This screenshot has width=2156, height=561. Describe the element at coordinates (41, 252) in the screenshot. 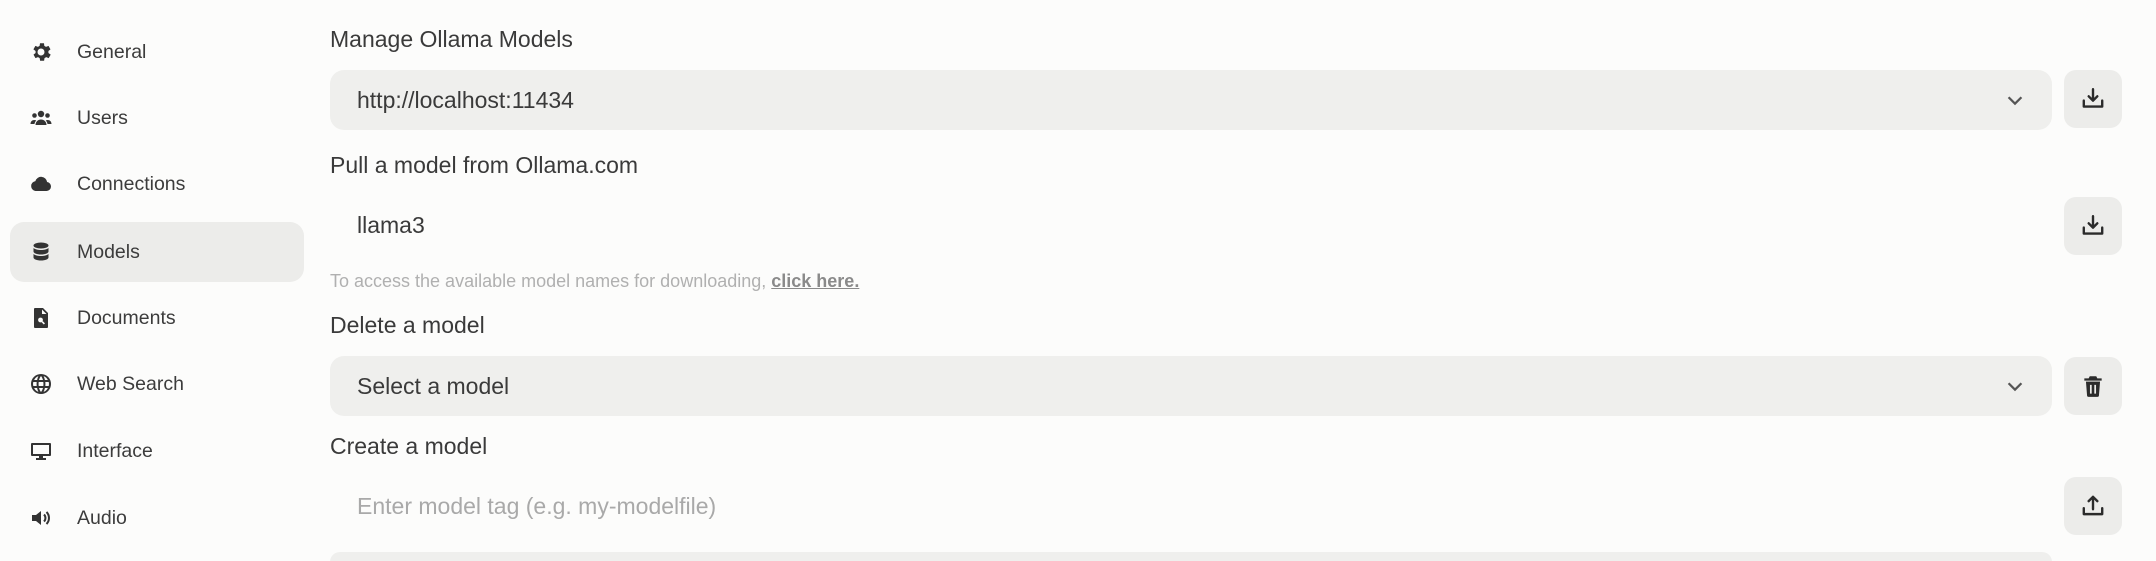

I see `database-icon` at that location.